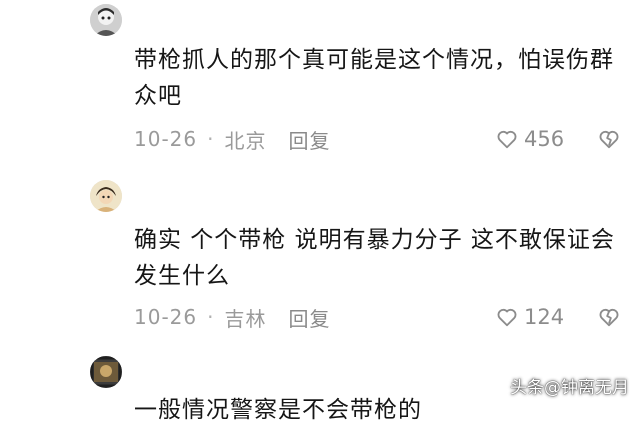 Image resolution: width=640 pixels, height=428 pixels. I want to click on watermark: 头条@钟离无月, so click(569, 387).